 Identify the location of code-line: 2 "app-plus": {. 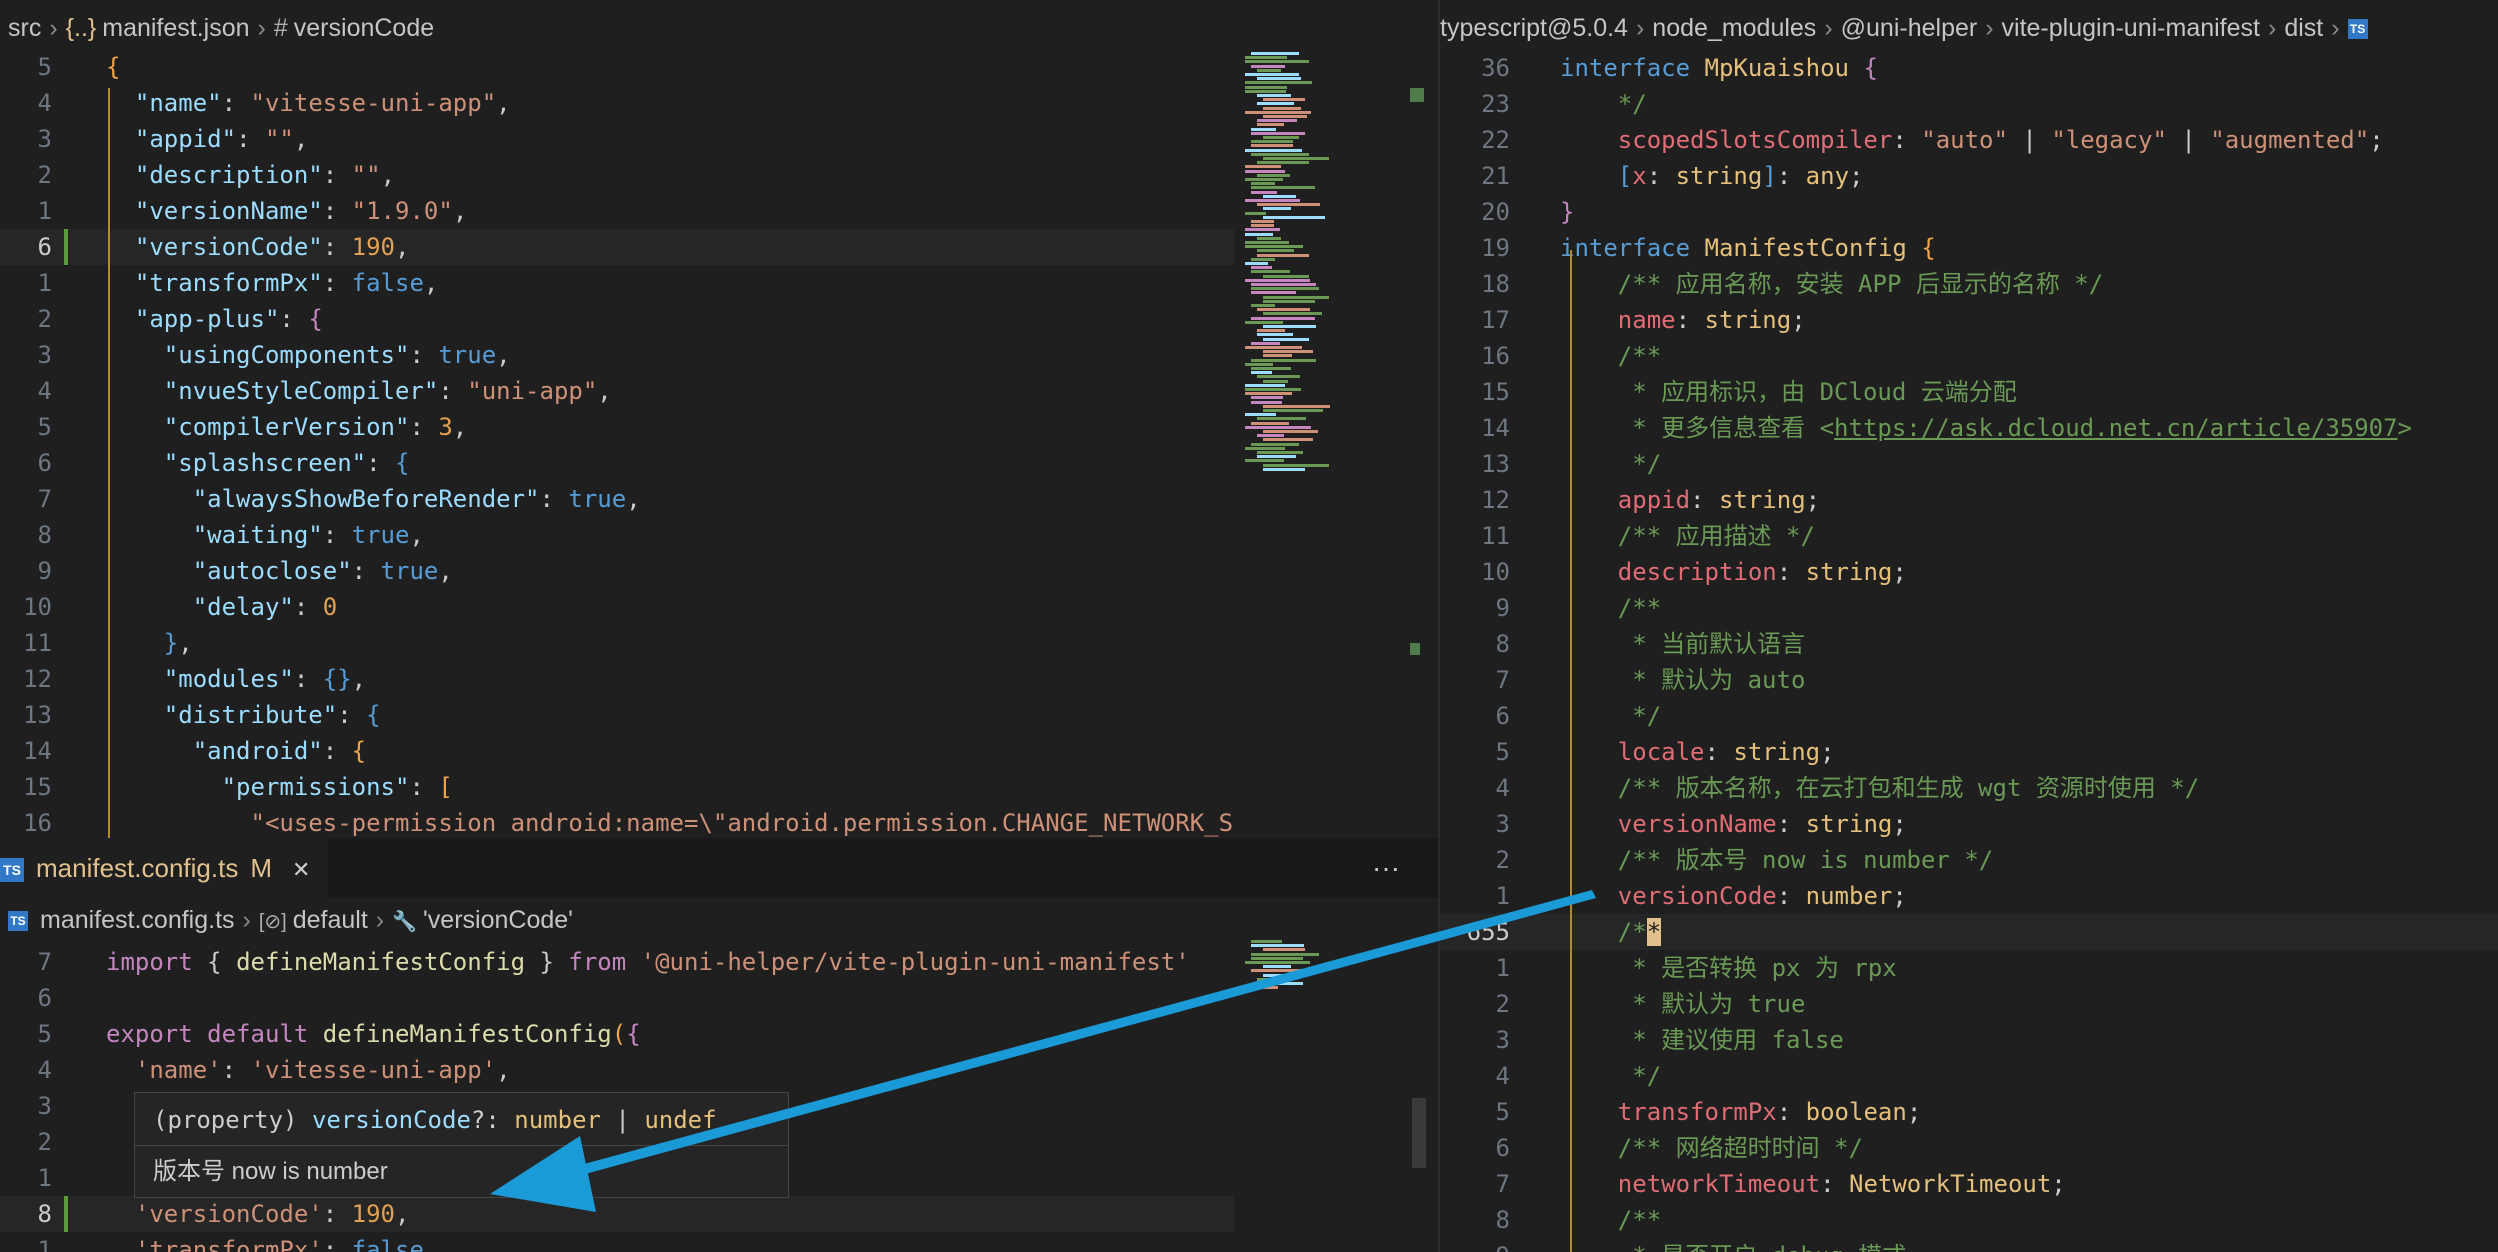
(719, 319).